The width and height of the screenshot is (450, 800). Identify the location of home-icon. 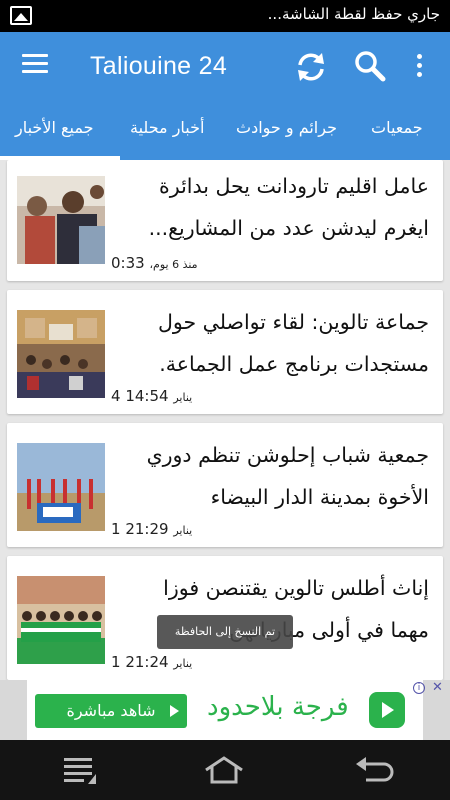
(224, 770).